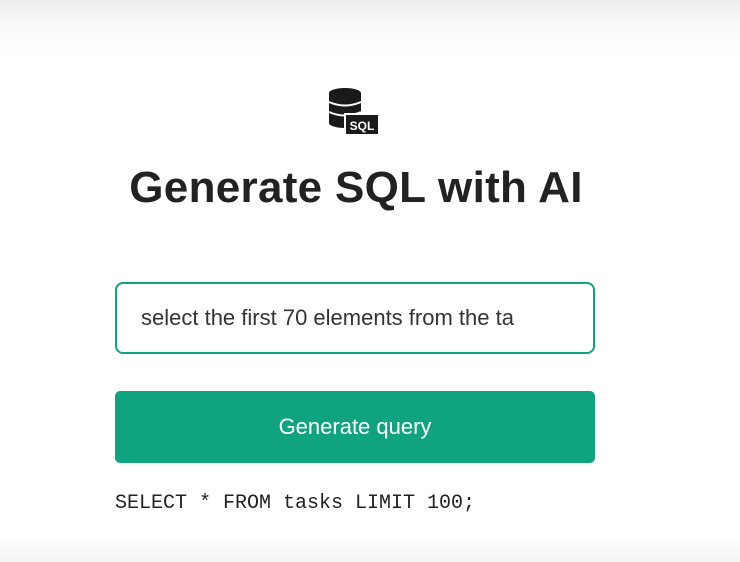 The image size is (740, 562). Describe the element at coordinates (355, 427) in the screenshot. I see `generate-query-button: Generate query` at that location.